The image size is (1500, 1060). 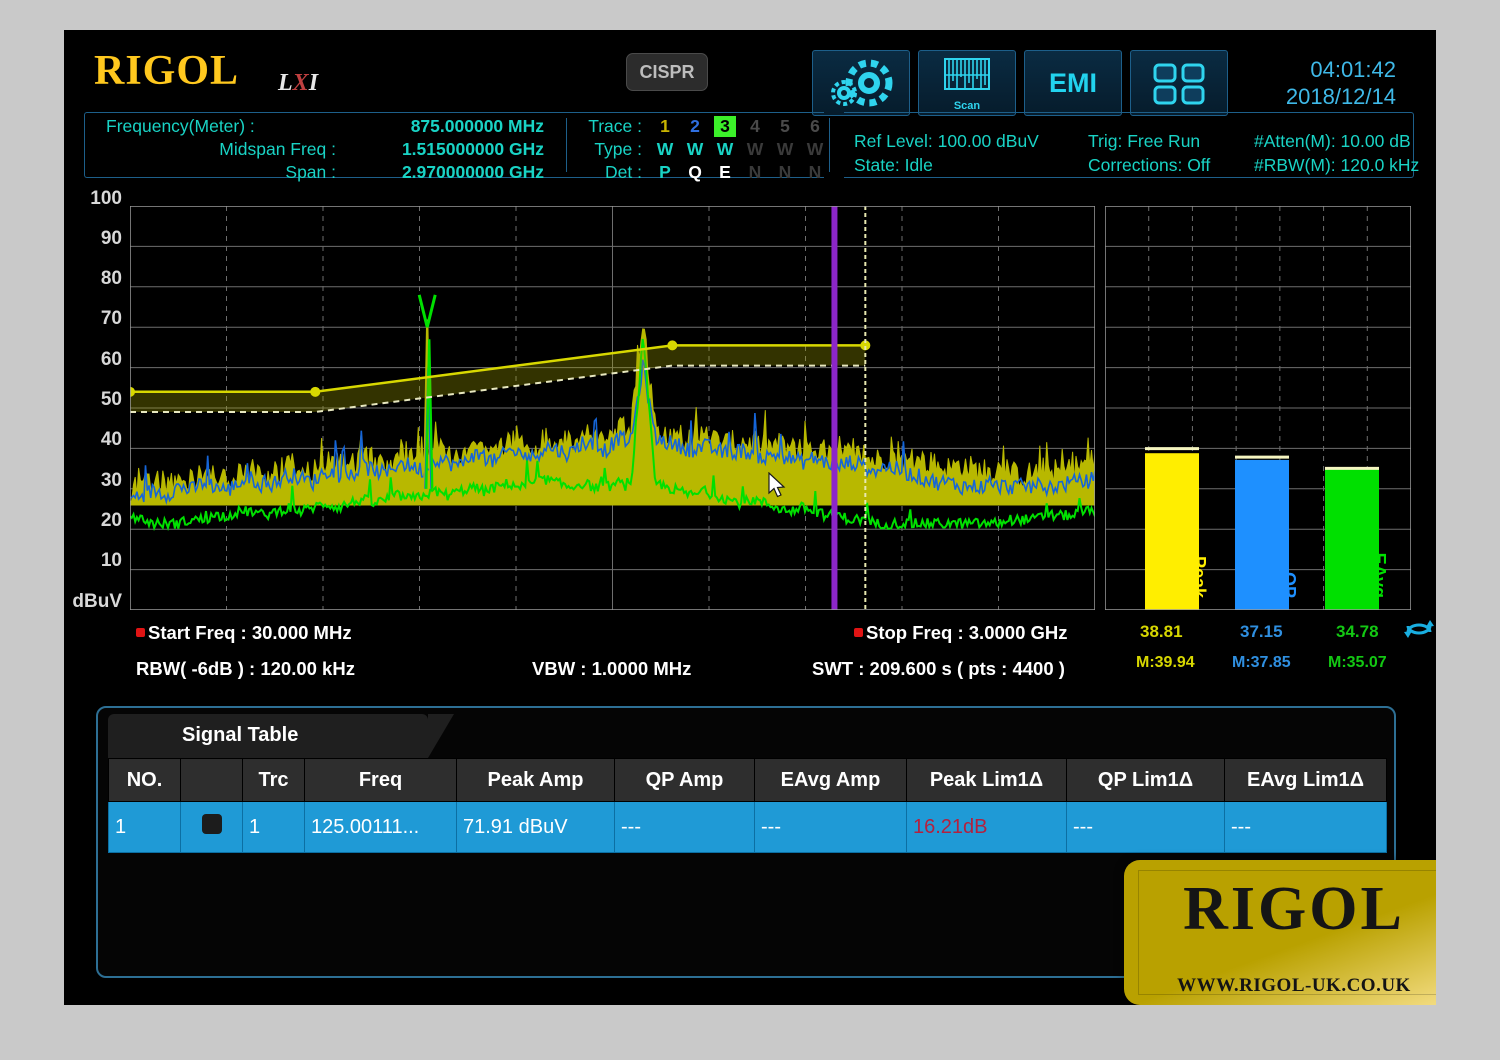 What do you see at coordinates (725, 126) in the screenshot?
I see `trace-number-3: 3` at bounding box center [725, 126].